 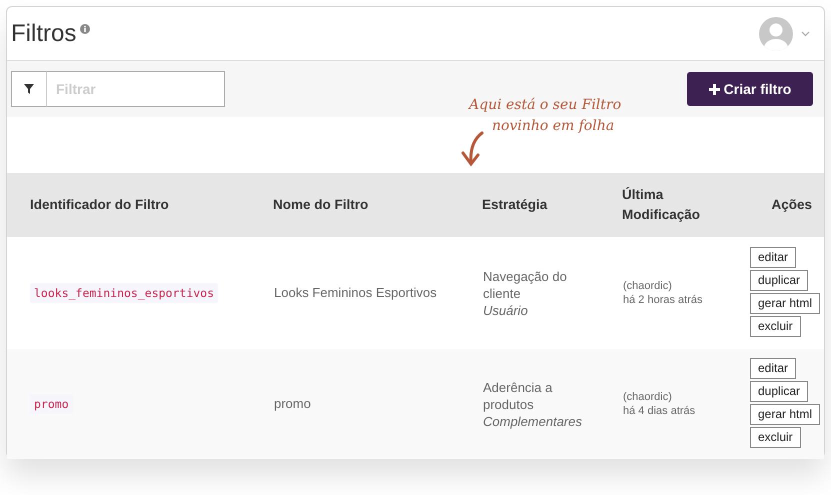 What do you see at coordinates (525, 285) in the screenshot?
I see `strategy-text: Navegação do cliente` at bounding box center [525, 285].